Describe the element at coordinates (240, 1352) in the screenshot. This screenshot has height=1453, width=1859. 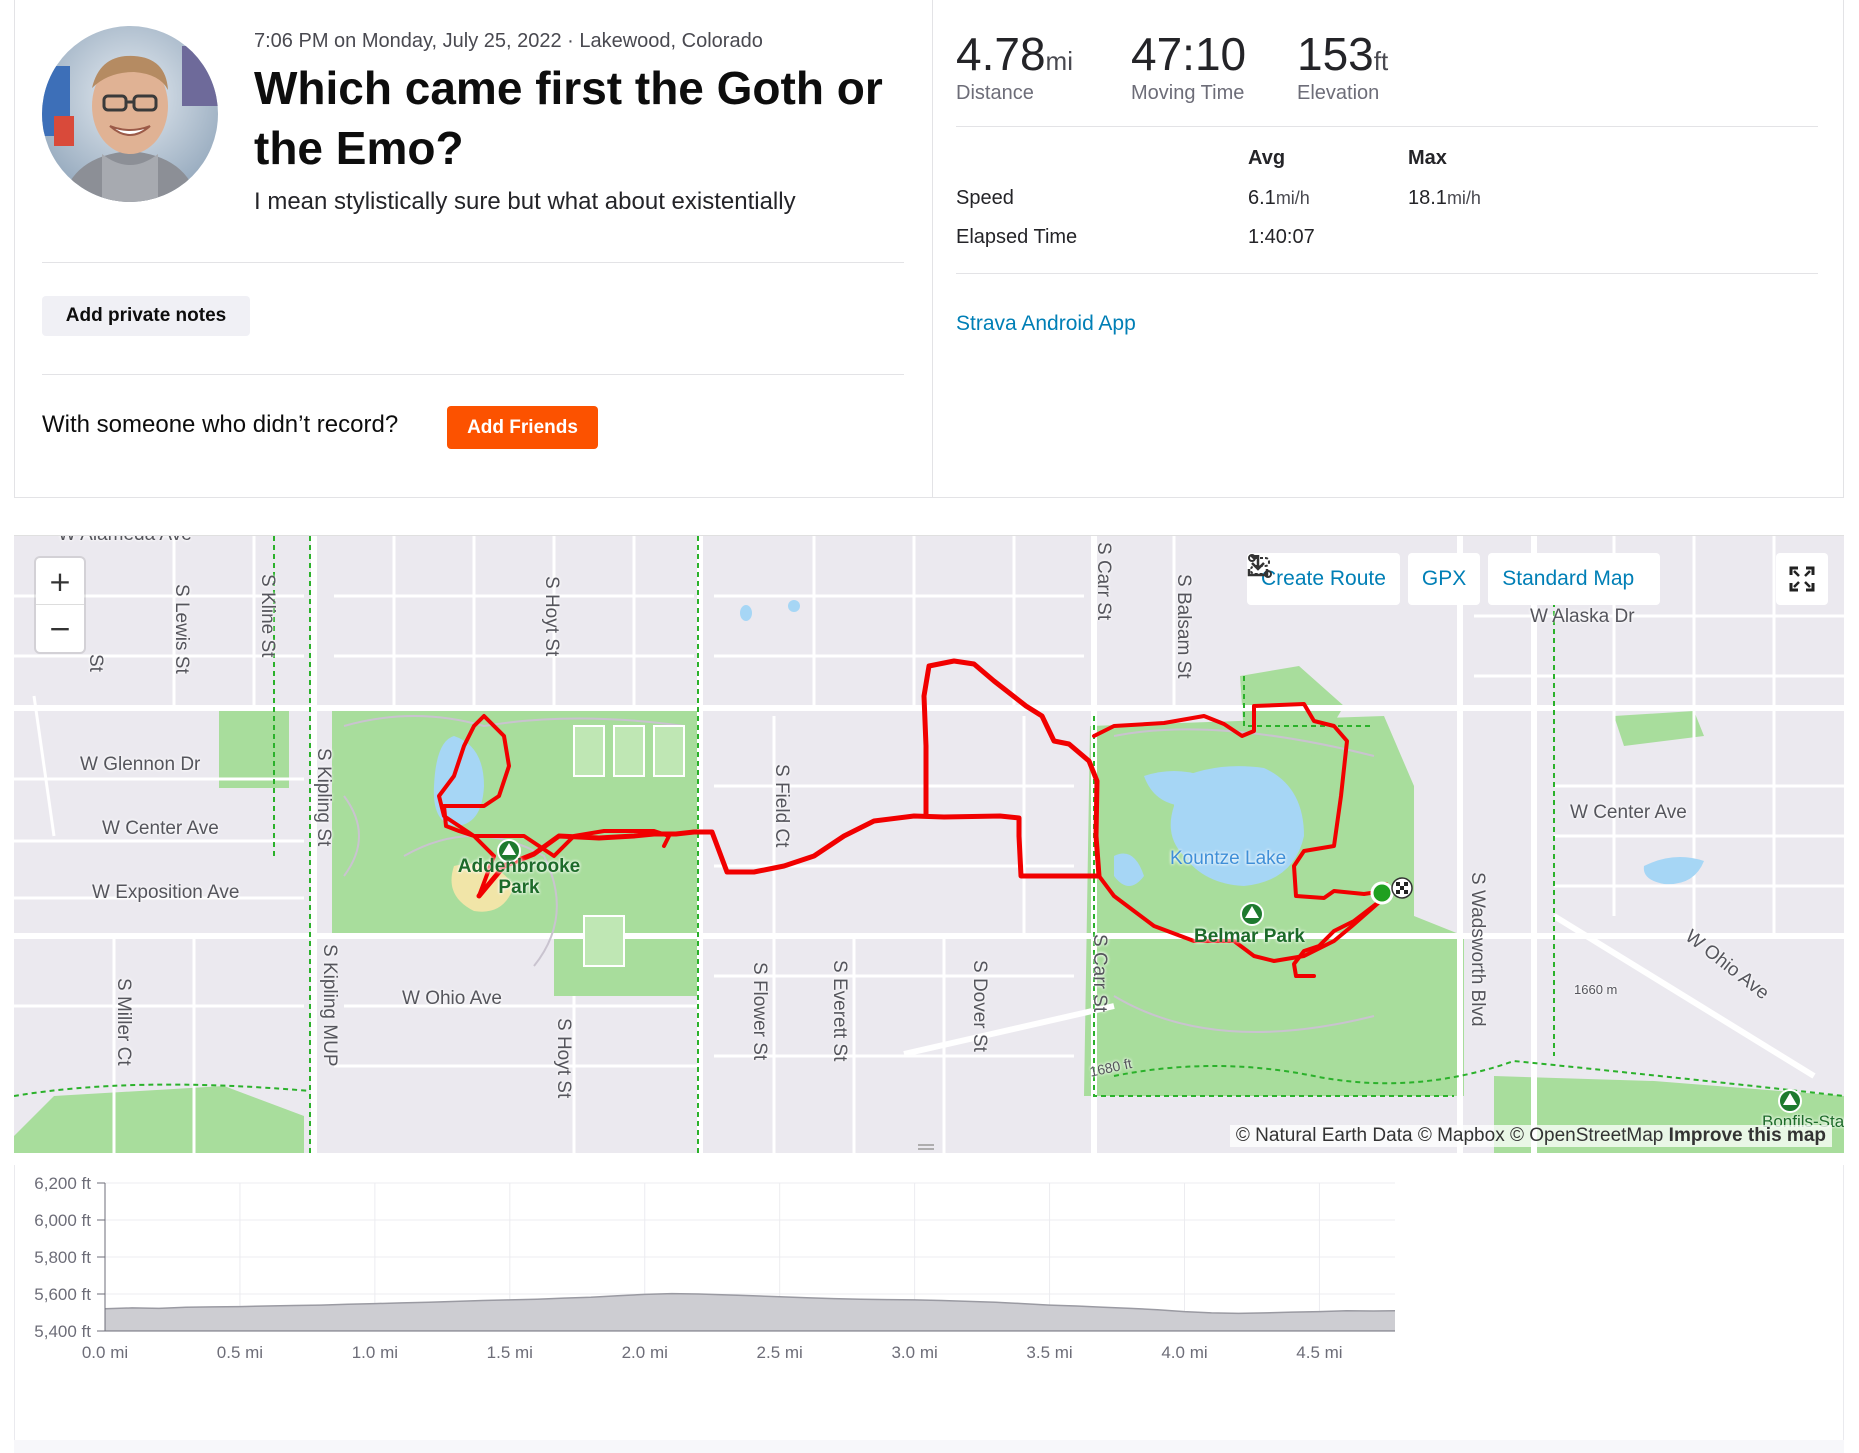
I see `x-tick-label: 0.5 mi` at that location.